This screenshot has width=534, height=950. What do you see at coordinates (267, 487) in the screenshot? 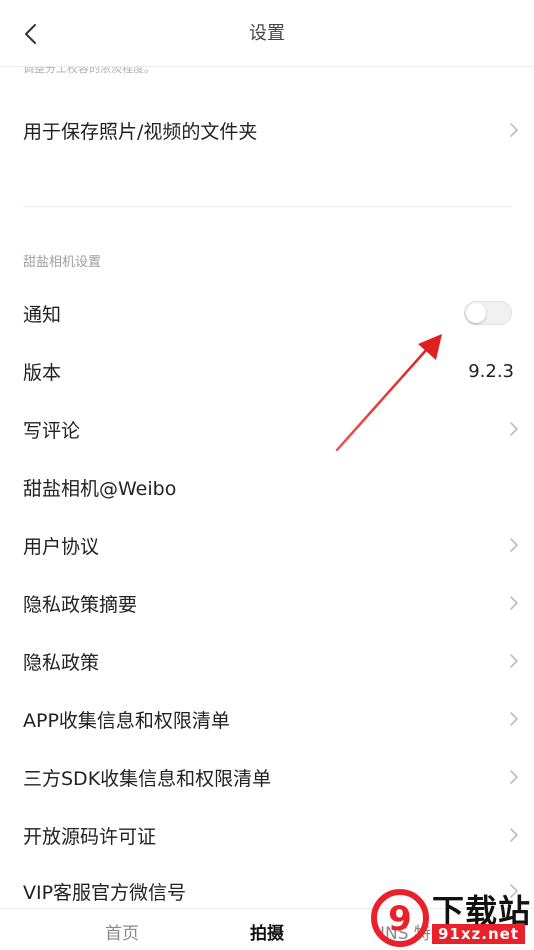
I see `weibo-row: 甜盐相机@Weibo` at bounding box center [267, 487].